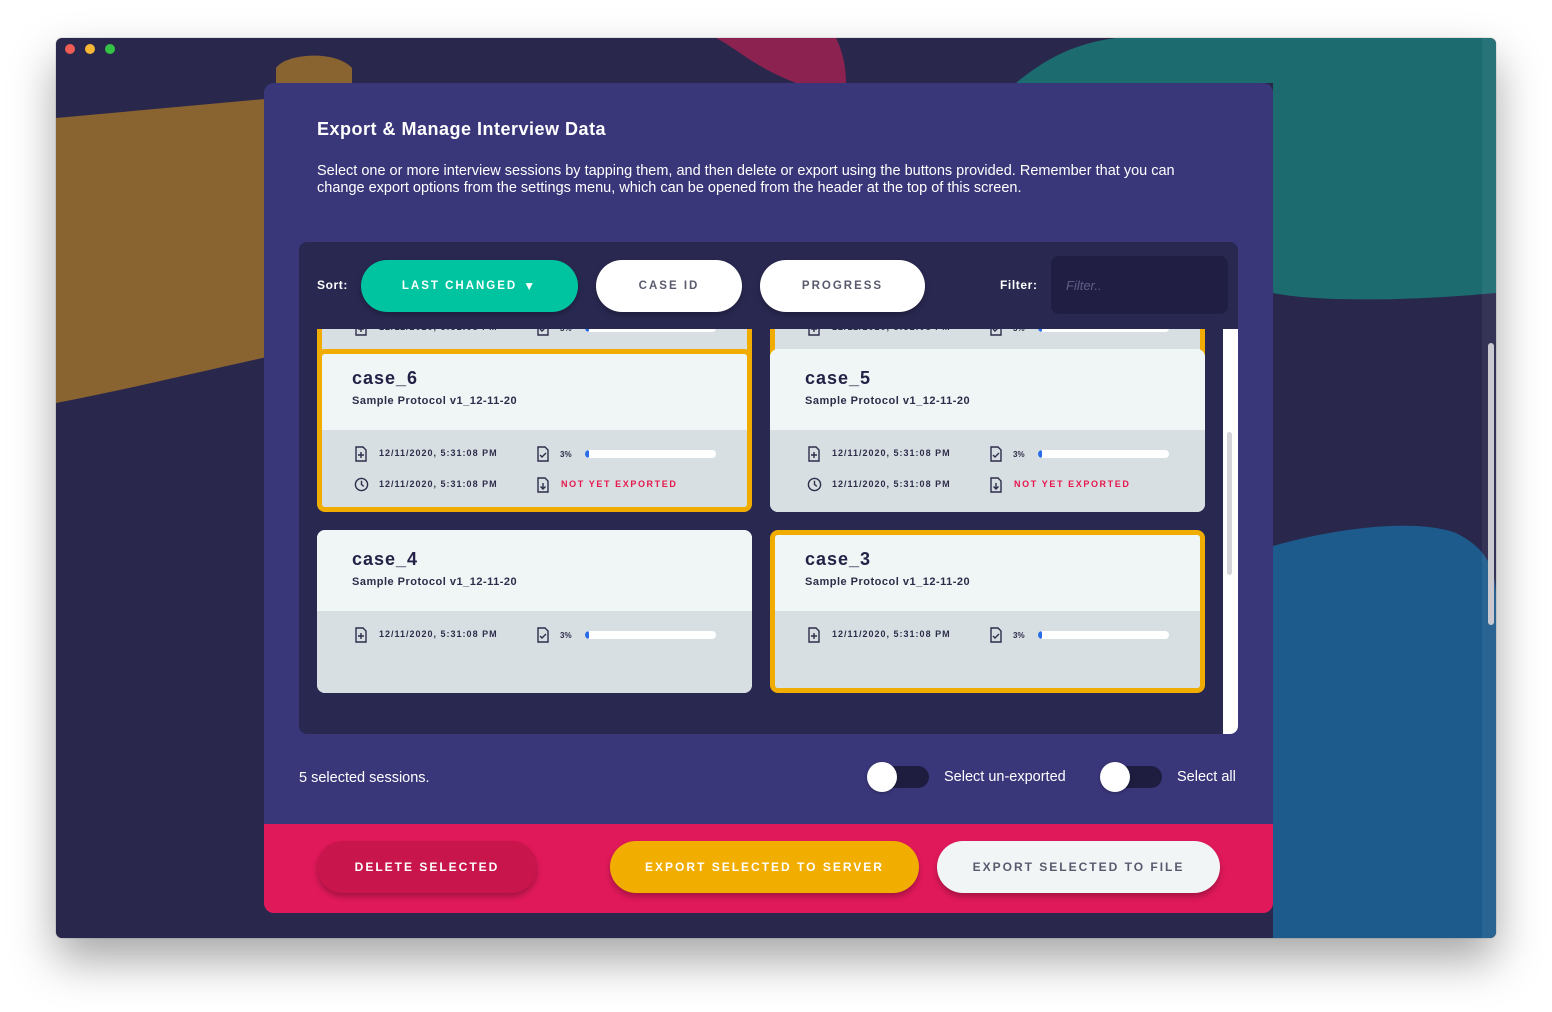 The height and width of the screenshot is (1012, 1552). What do you see at coordinates (534, 570) in the screenshot?
I see `card-header: case_4 Sample Protocol v1_12-11-20` at bounding box center [534, 570].